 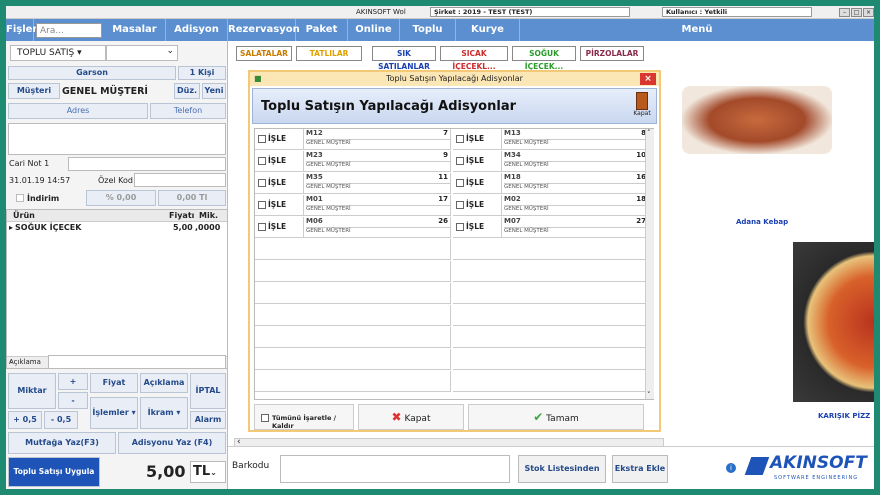 I want to click on mutfaga-yaz-button: Mutfağa Yaz(F3), so click(x=62, y=443).